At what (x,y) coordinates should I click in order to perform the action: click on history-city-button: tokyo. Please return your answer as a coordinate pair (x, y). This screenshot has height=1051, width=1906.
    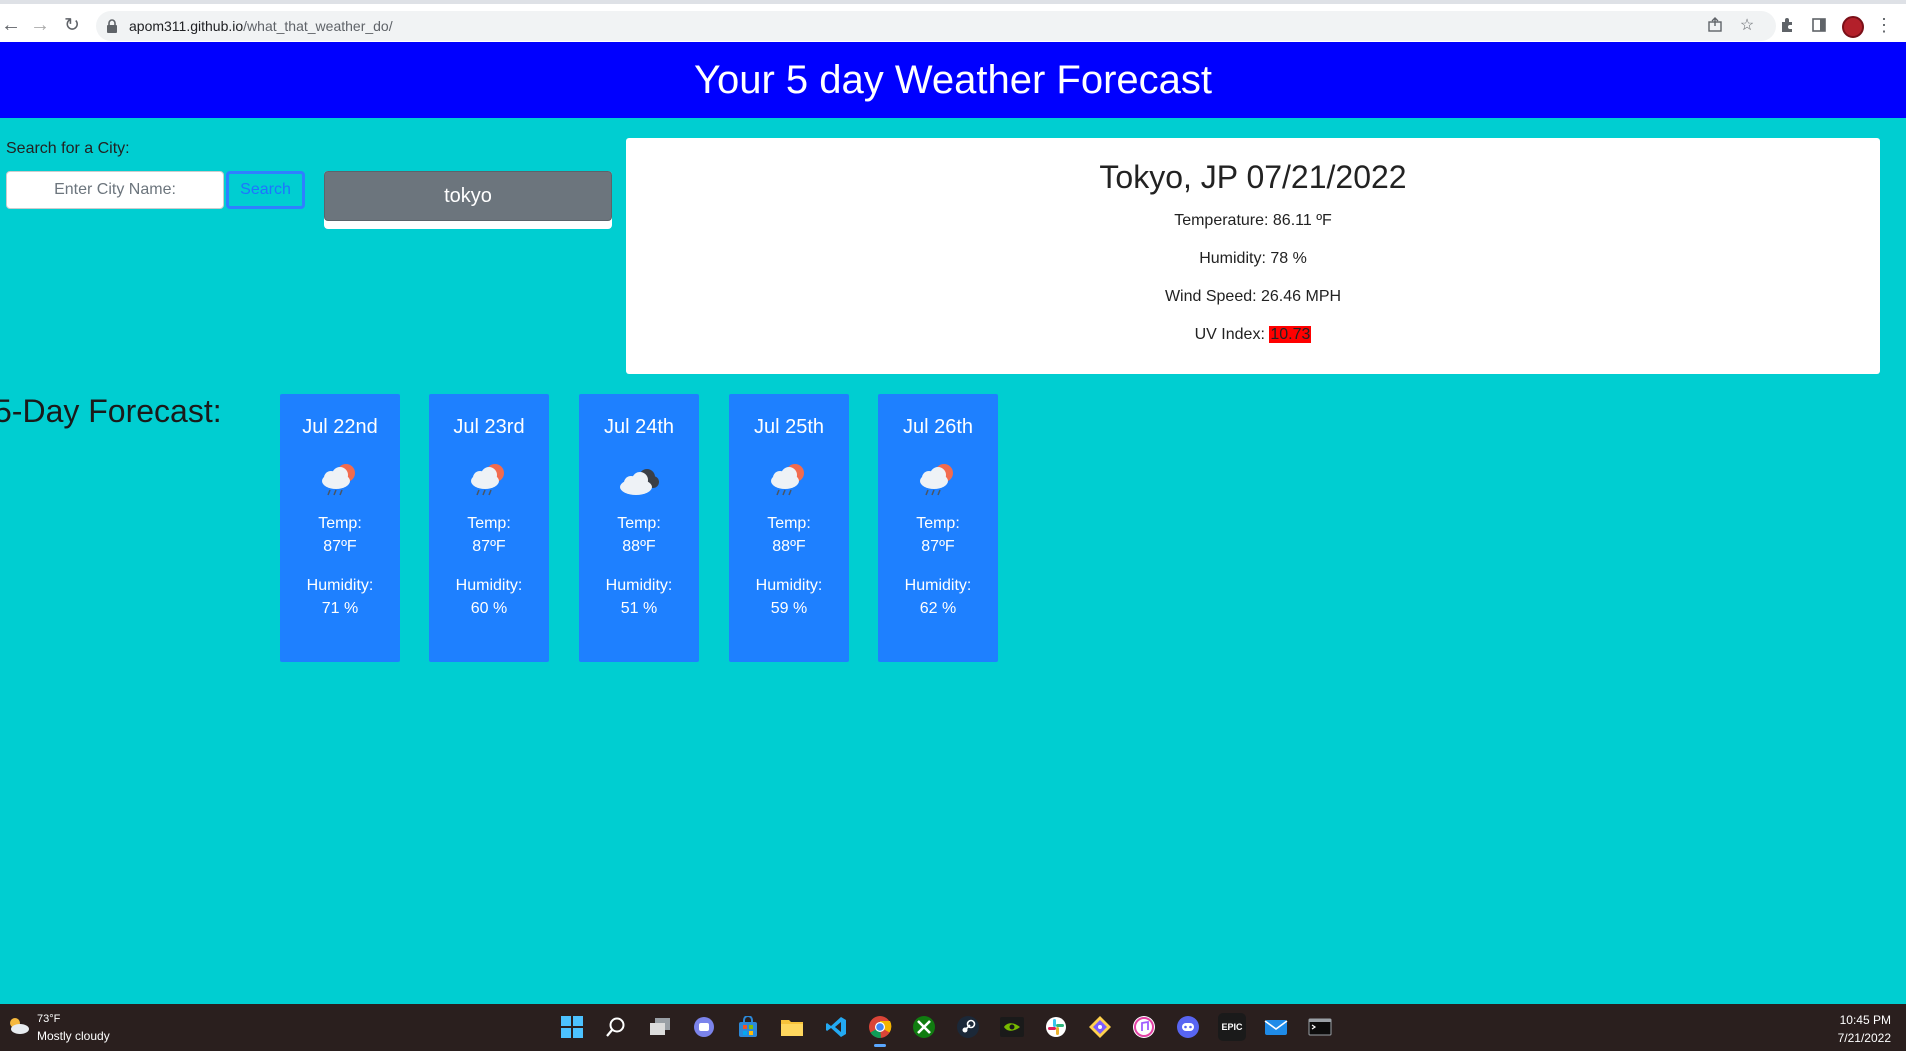
    Looking at the image, I should click on (468, 196).